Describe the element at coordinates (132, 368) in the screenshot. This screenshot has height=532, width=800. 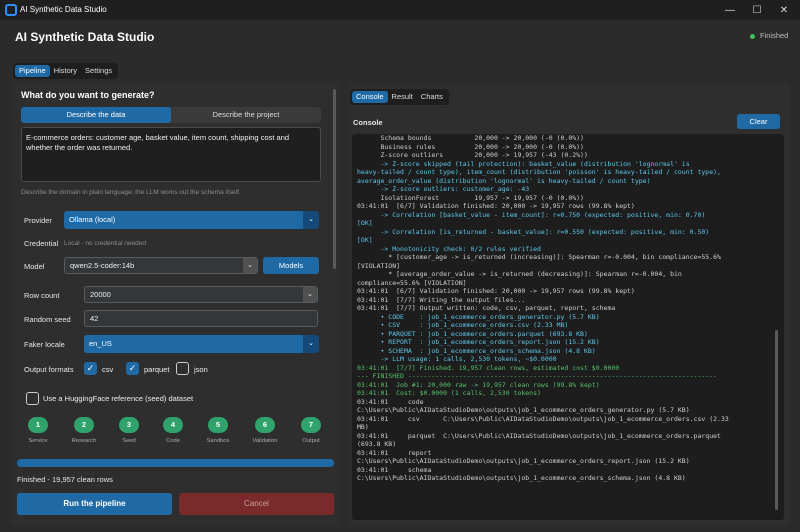
I see `parquet-checkbox: ✓` at that location.